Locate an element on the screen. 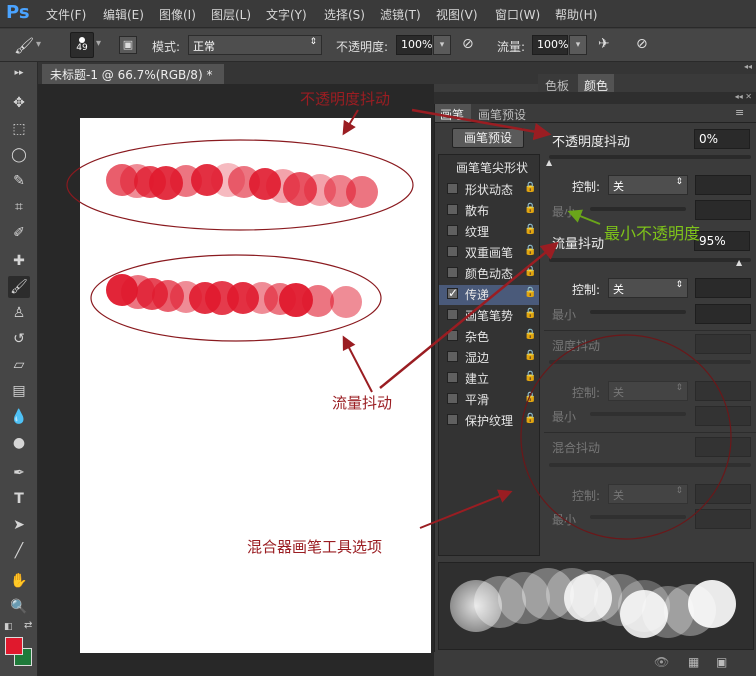 The image size is (756, 676). min-flow-input is located at coordinates (723, 314).